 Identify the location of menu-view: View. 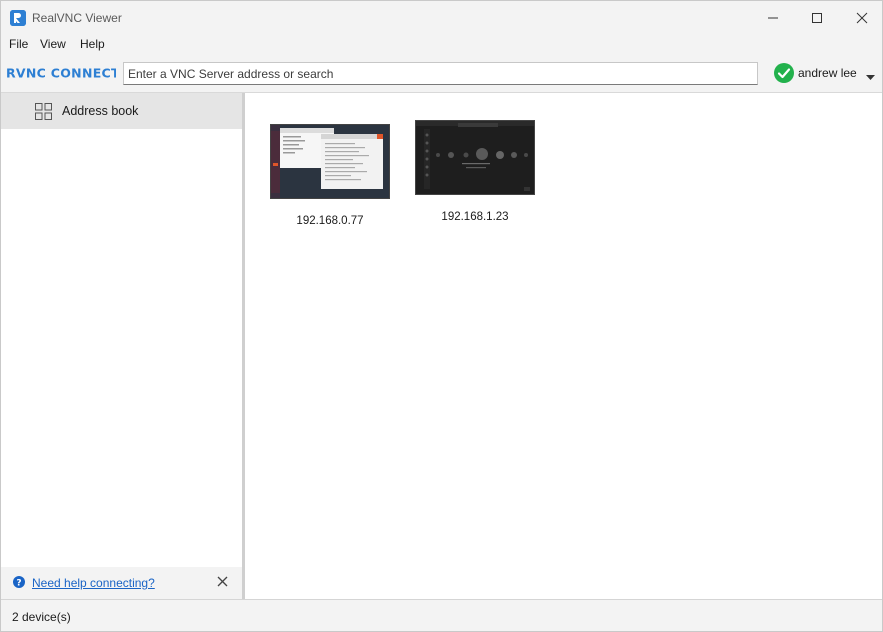
(53, 44).